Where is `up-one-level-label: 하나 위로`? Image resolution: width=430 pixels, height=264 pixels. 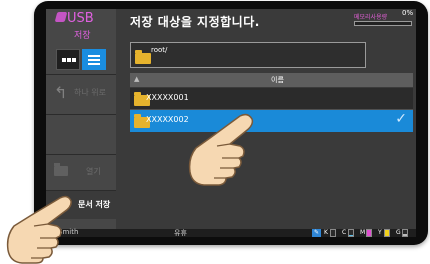 up-one-level-label: 하나 위로 is located at coordinates (90, 92).